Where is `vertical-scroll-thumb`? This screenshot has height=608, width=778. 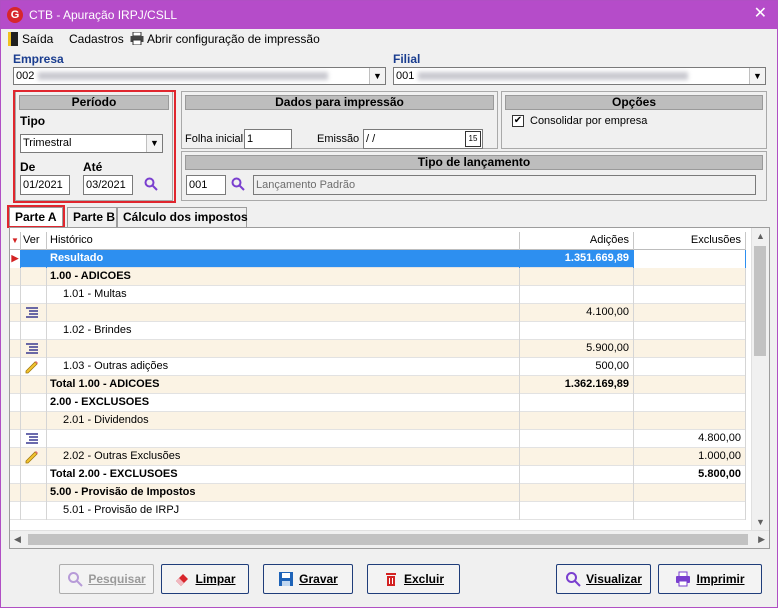
vertical-scroll-thumb is located at coordinates (760, 301).